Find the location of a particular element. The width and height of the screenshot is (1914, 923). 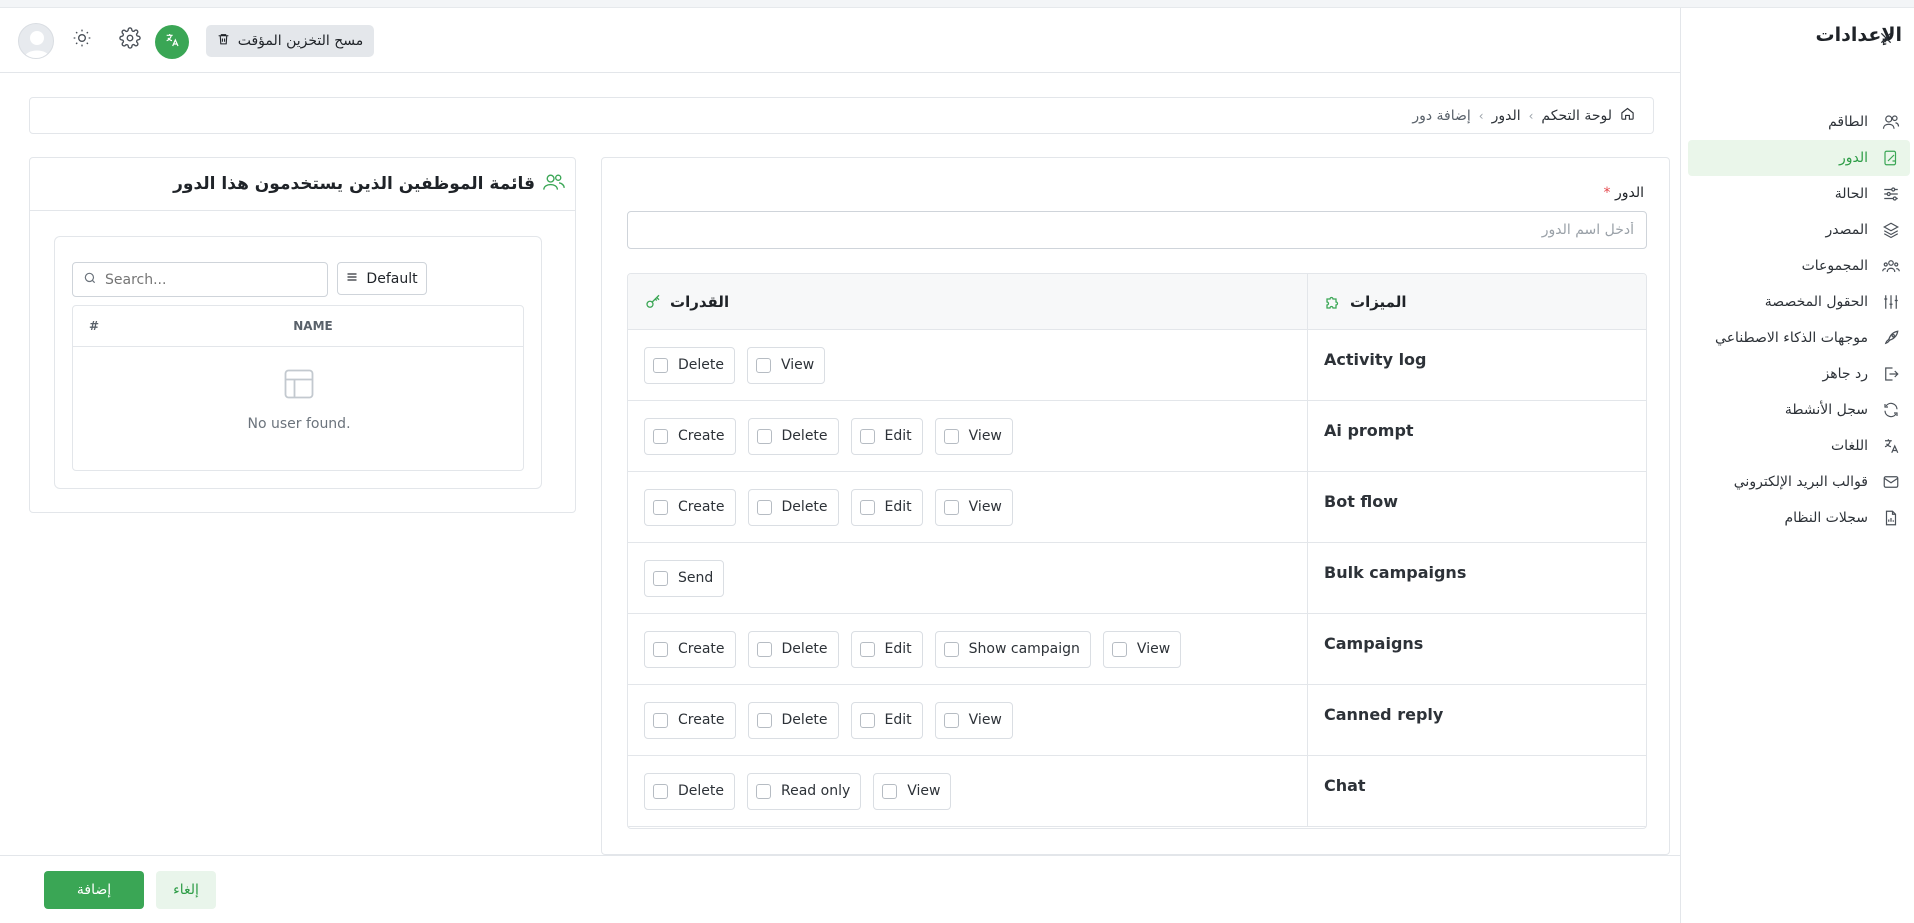

search-input is located at coordinates (205, 279).